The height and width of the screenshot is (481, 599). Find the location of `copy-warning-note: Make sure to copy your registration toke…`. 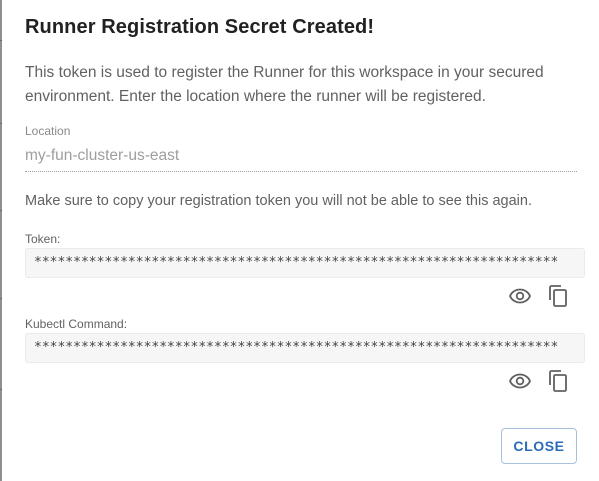

copy-warning-note: Make sure to copy your registration toke… is located at coordinates (278, 201).